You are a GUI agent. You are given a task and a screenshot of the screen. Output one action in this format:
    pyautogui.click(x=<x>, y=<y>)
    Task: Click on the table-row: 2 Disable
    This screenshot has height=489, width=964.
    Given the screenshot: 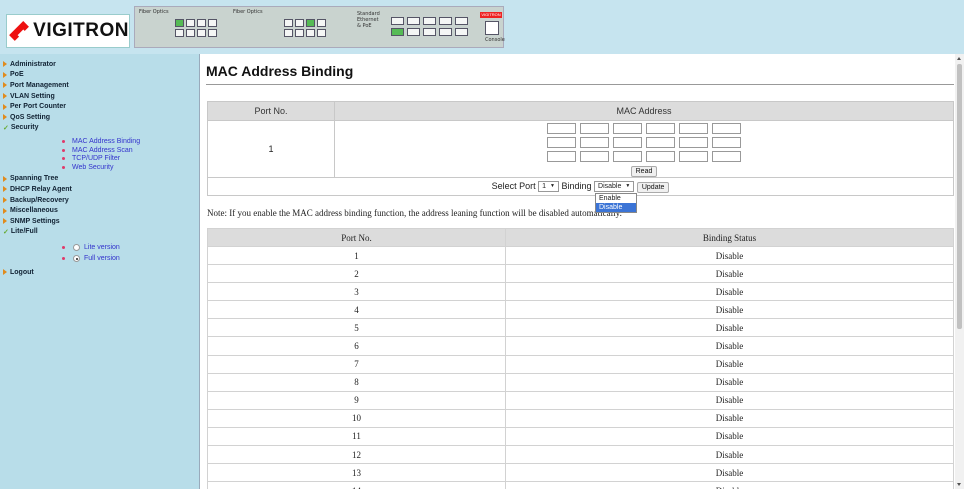 What is the action you would take?
    pyautogui.click(x=580, y=274)
    